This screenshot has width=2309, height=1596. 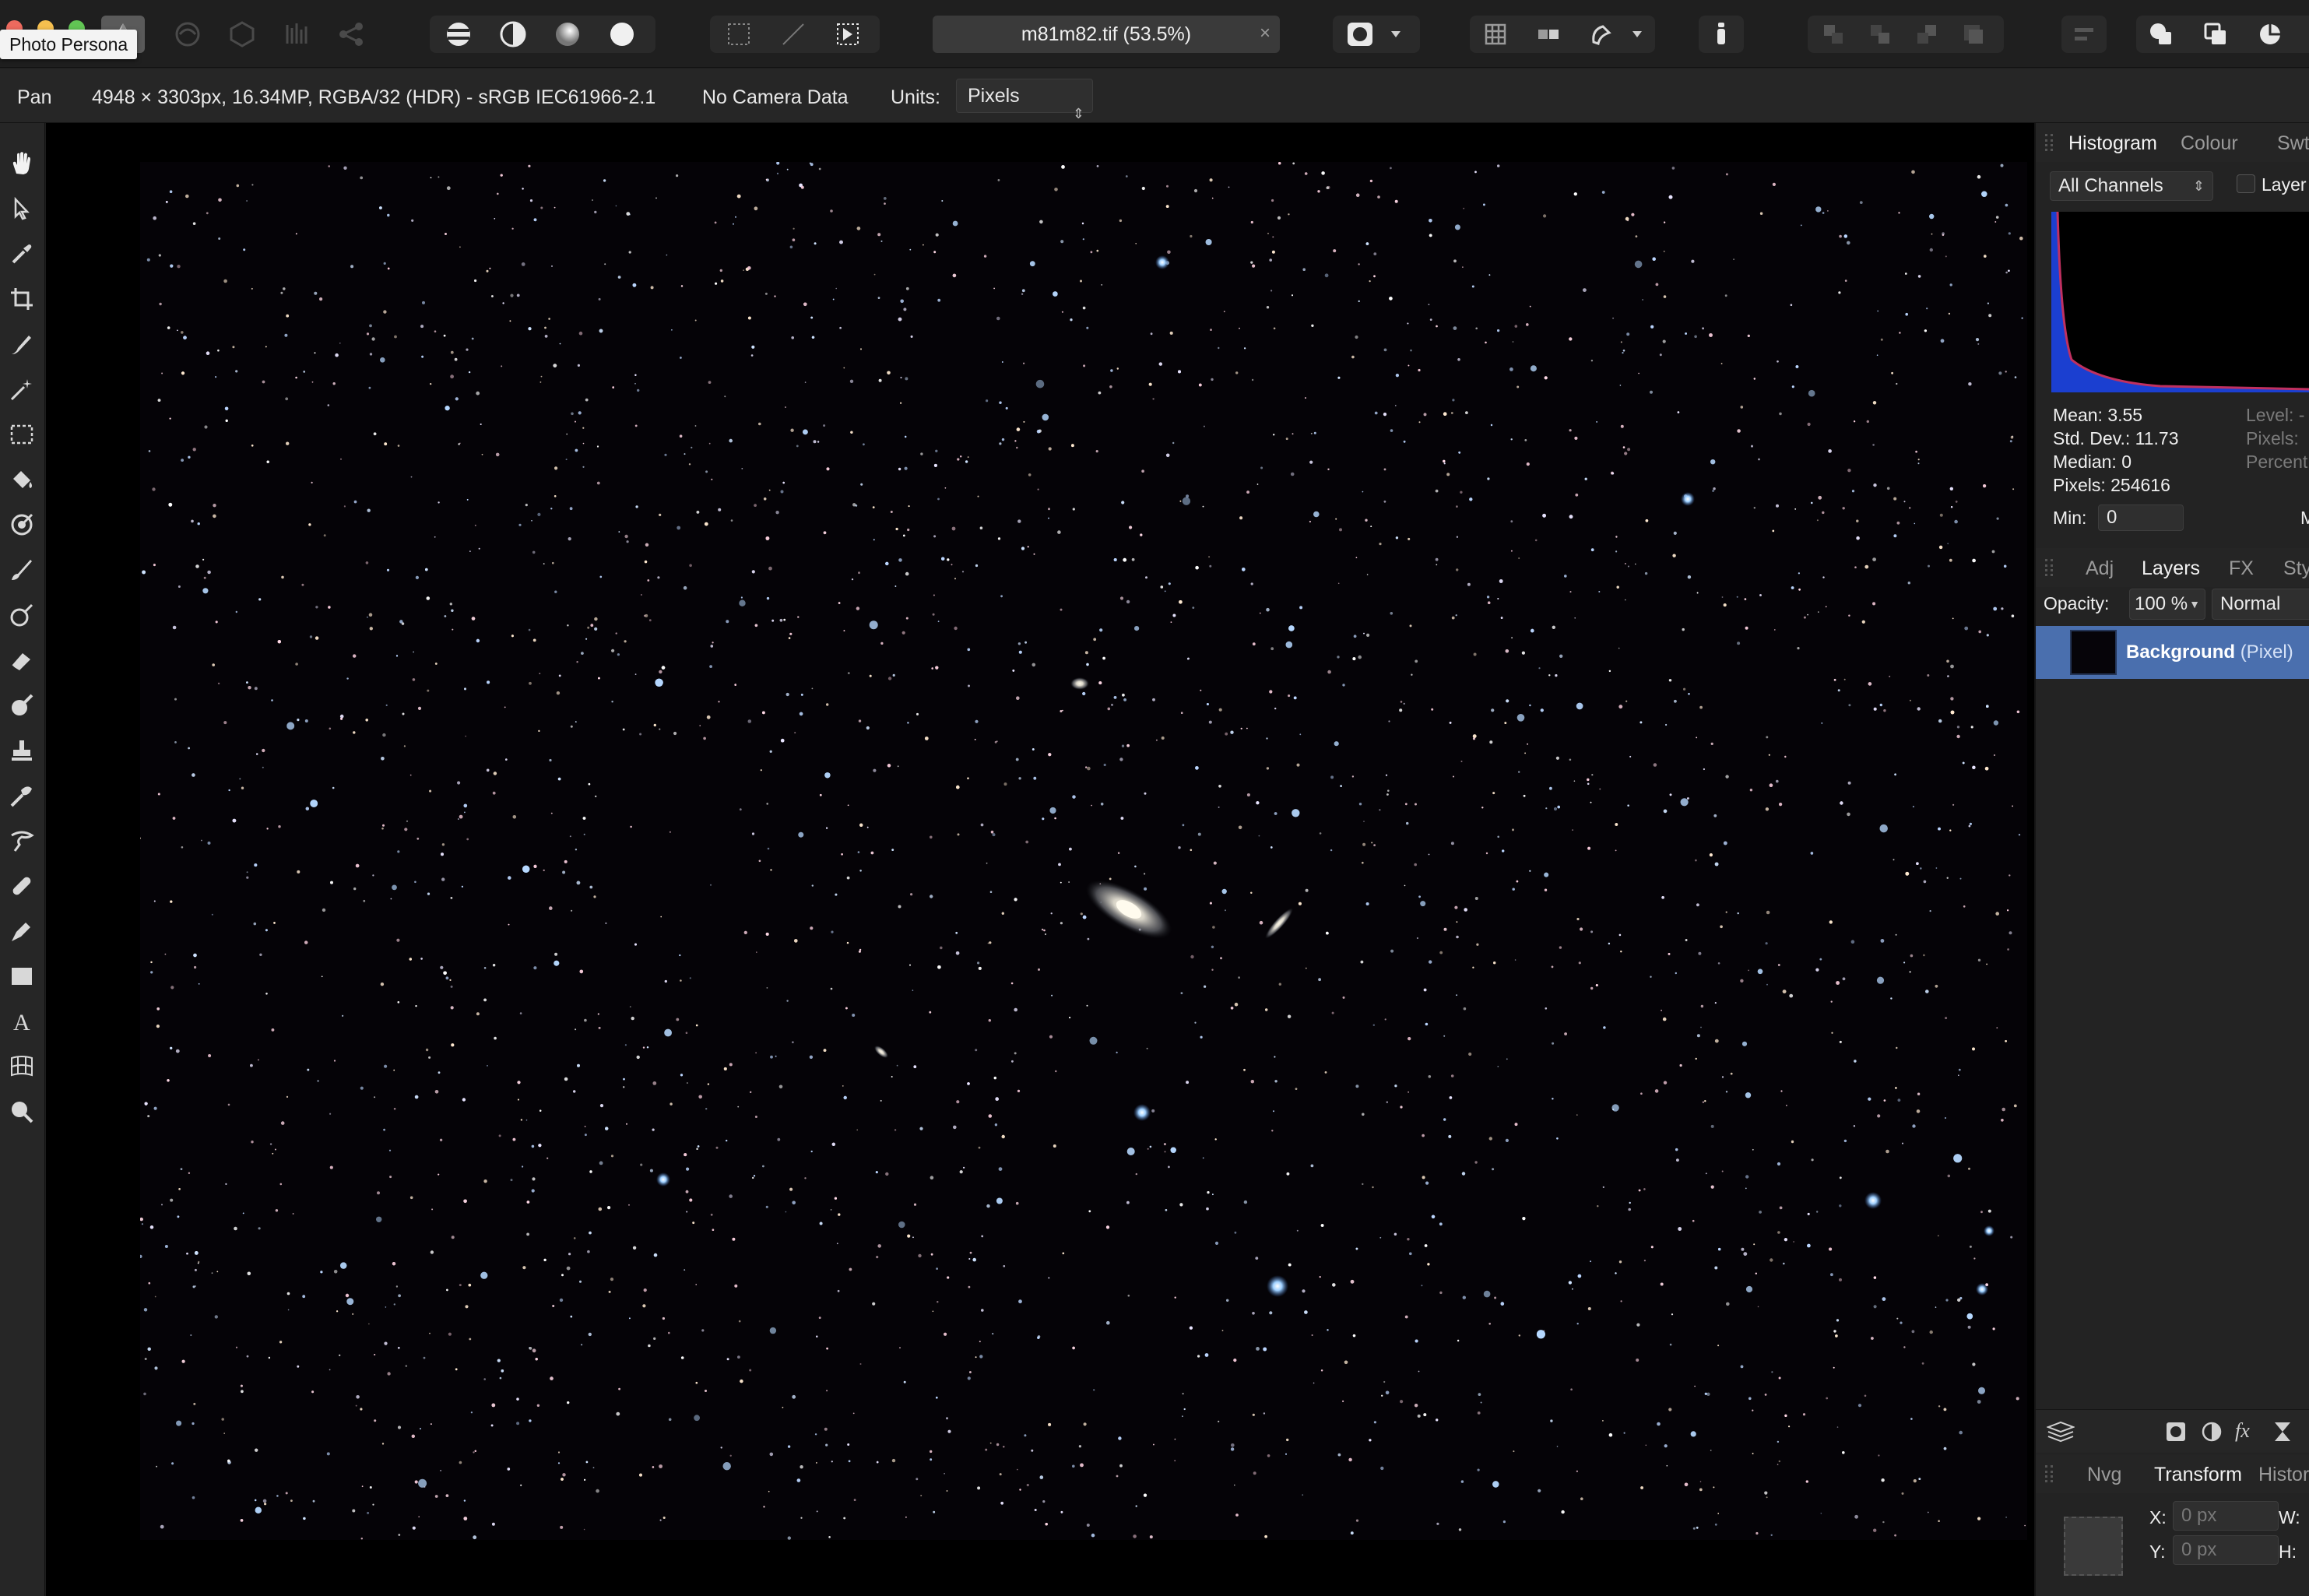 What do you see at coordinates (242, 34) in the screenshot?
I see `develop-persona-icon` at bounding box center [242, 34].